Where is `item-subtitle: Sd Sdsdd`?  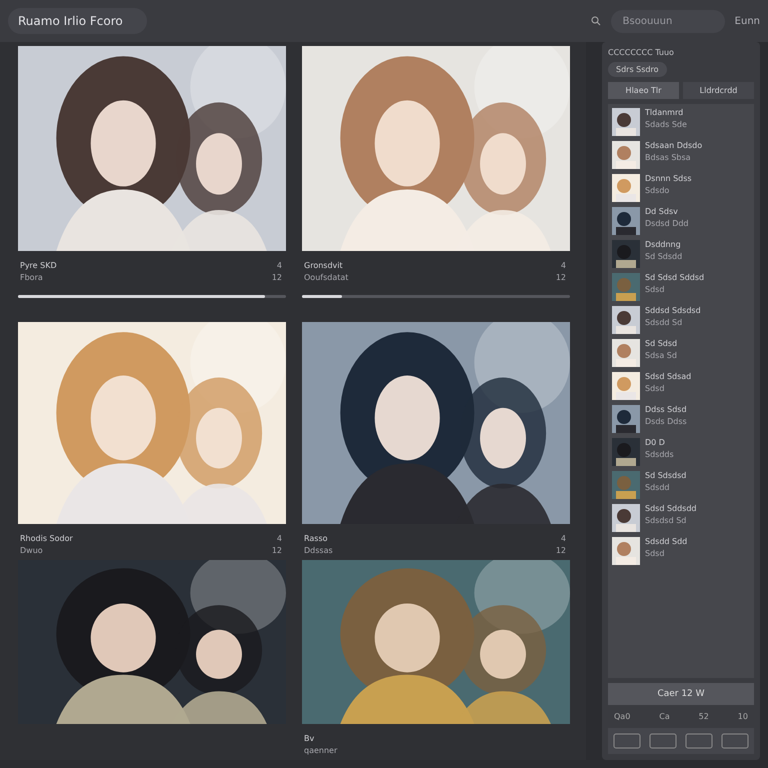
item-subtitle: Sd Sdsdd is located at coordinates (663, 256).